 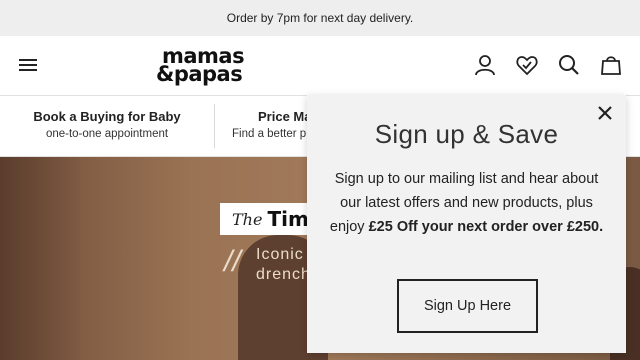 What do you see at coordinates (467, 306) in the screenshot?
I see `sign-up-button: Sign Up Here` at bounding box center [467, 306].